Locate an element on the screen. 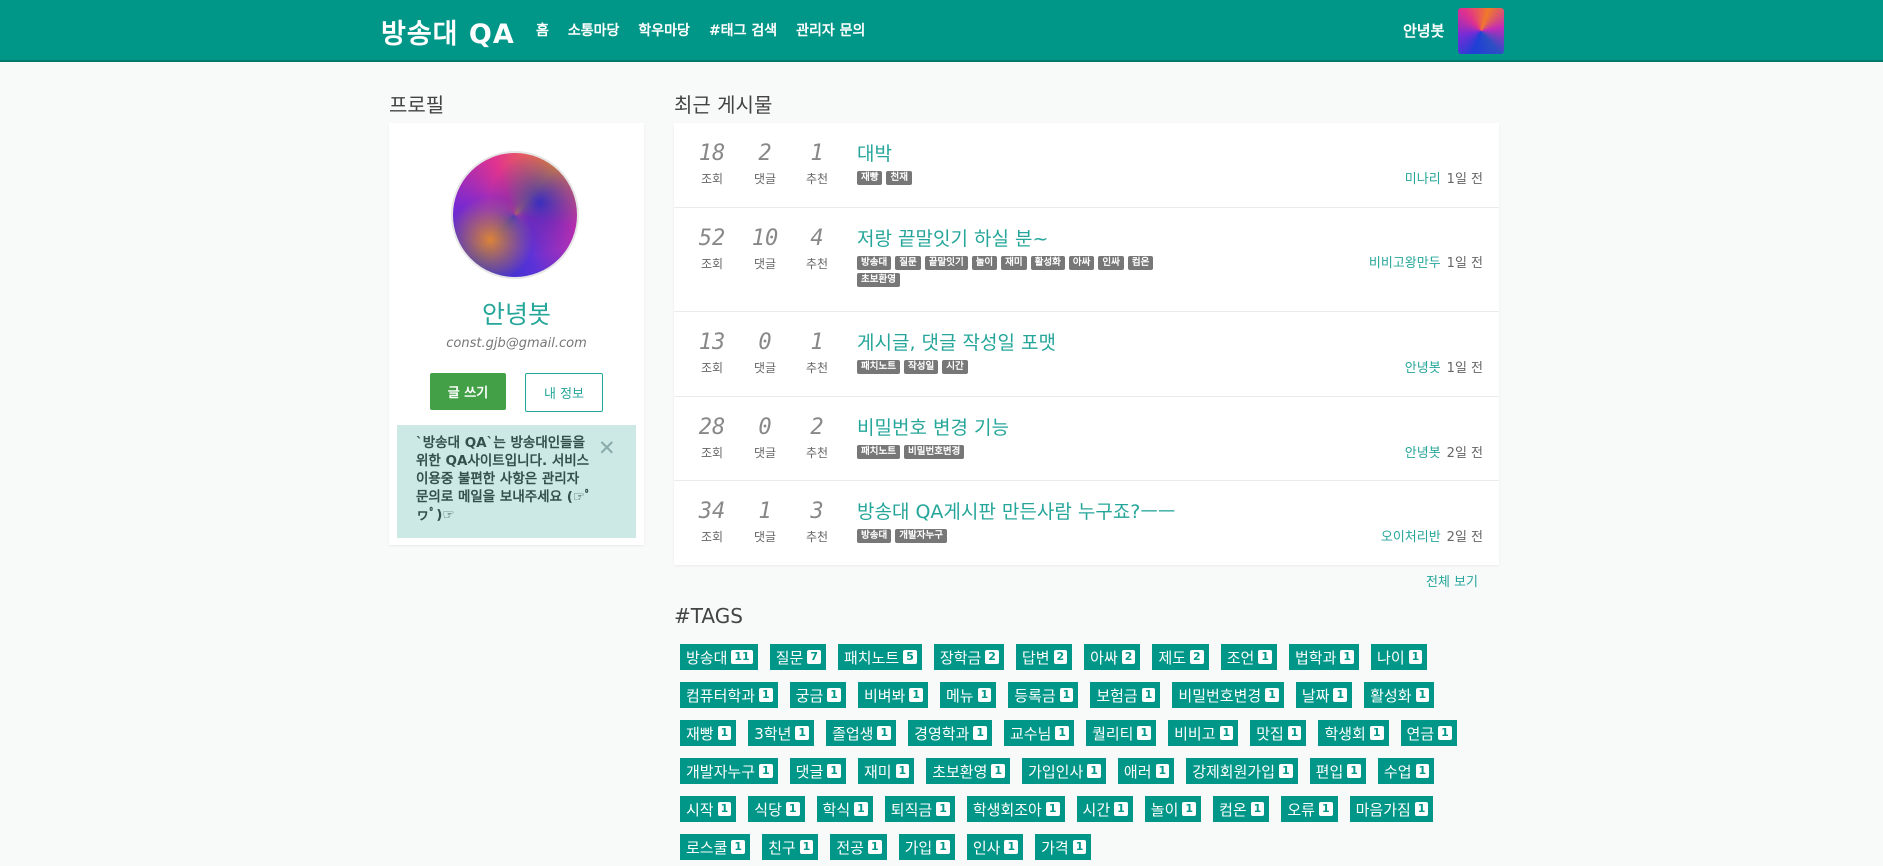 The width and height of the screenshot is (1883, 866). tag-chip: 활성화 1 is located at coordinates (1399, 695).